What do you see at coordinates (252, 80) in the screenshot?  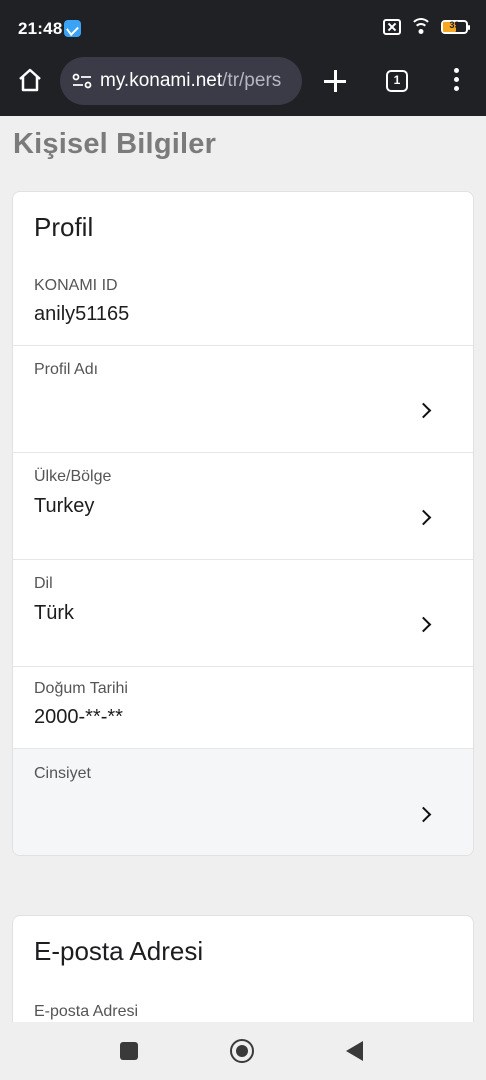 I see `url-path: /tr/pers` at bounding box center [252, 80].